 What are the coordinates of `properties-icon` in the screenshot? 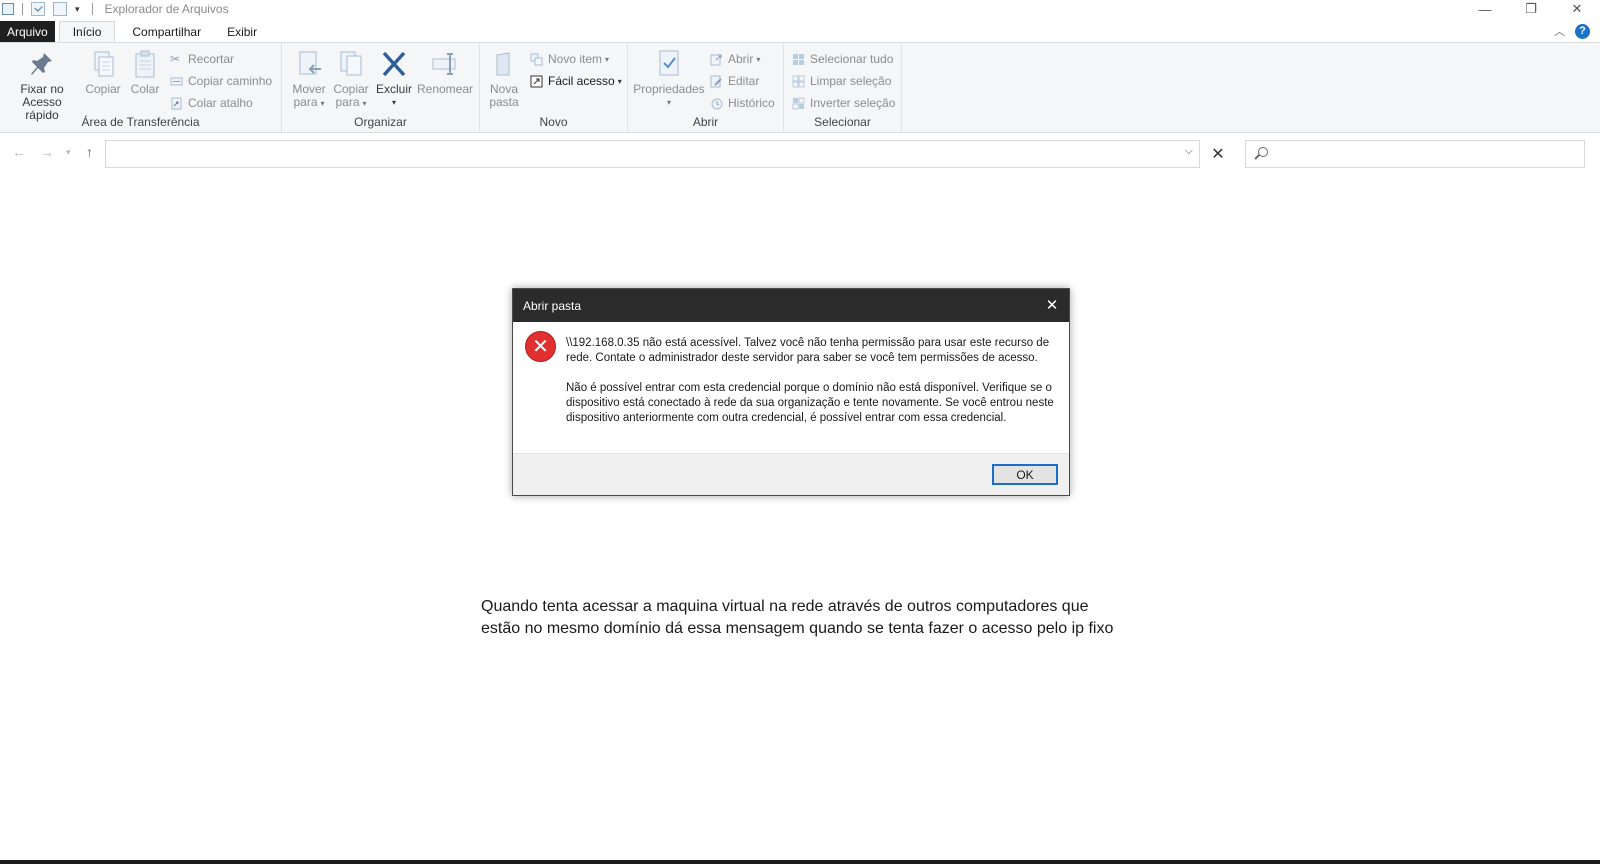 It's located at (669, 63).